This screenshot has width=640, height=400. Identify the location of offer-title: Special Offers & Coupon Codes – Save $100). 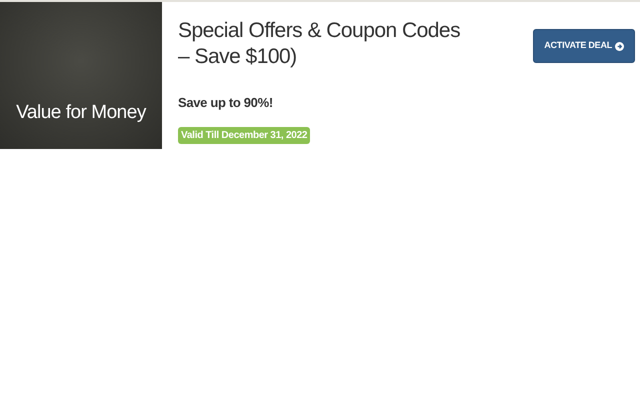
(320, 44).